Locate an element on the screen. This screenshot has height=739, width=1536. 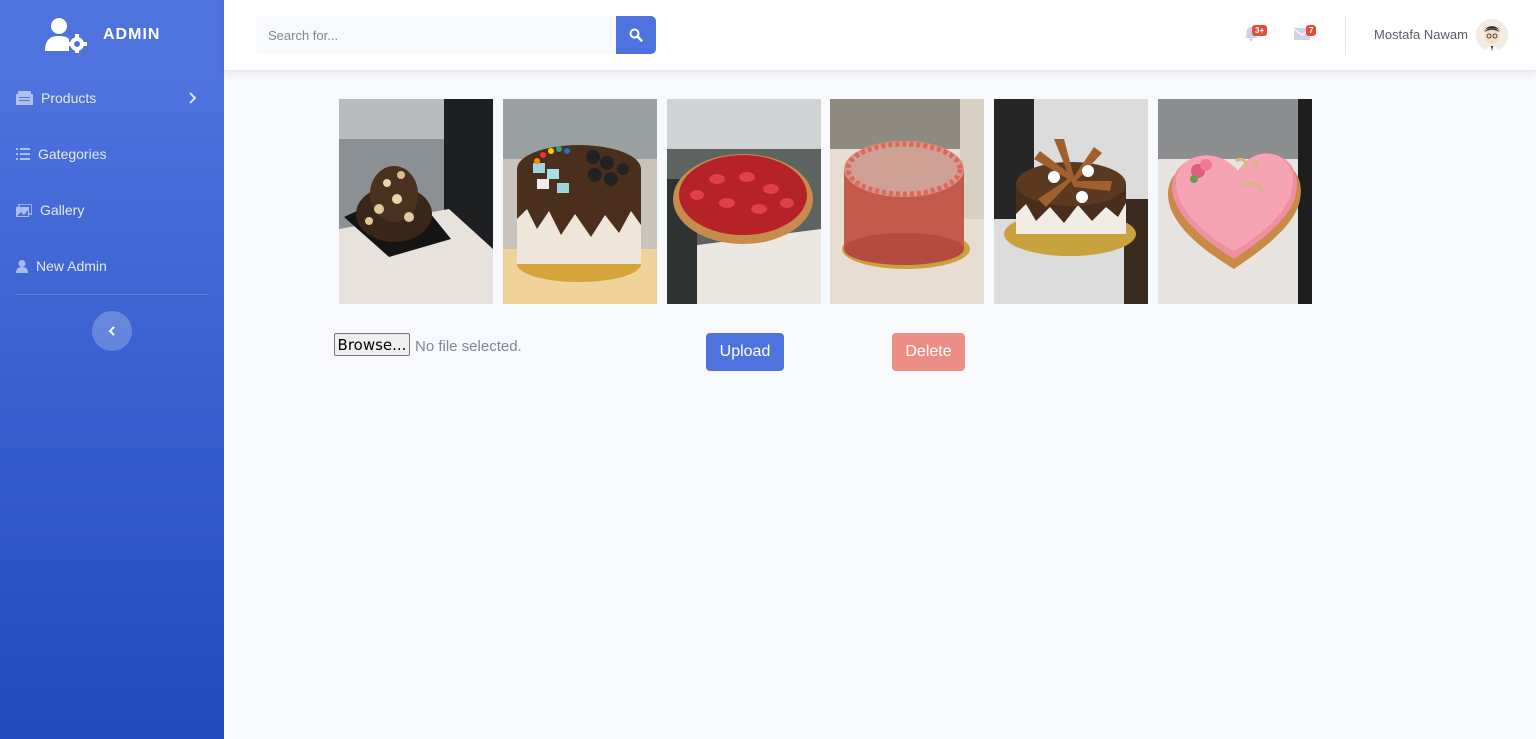
alerts-dropdown: 3+ is located at coordinates (1256, 34).